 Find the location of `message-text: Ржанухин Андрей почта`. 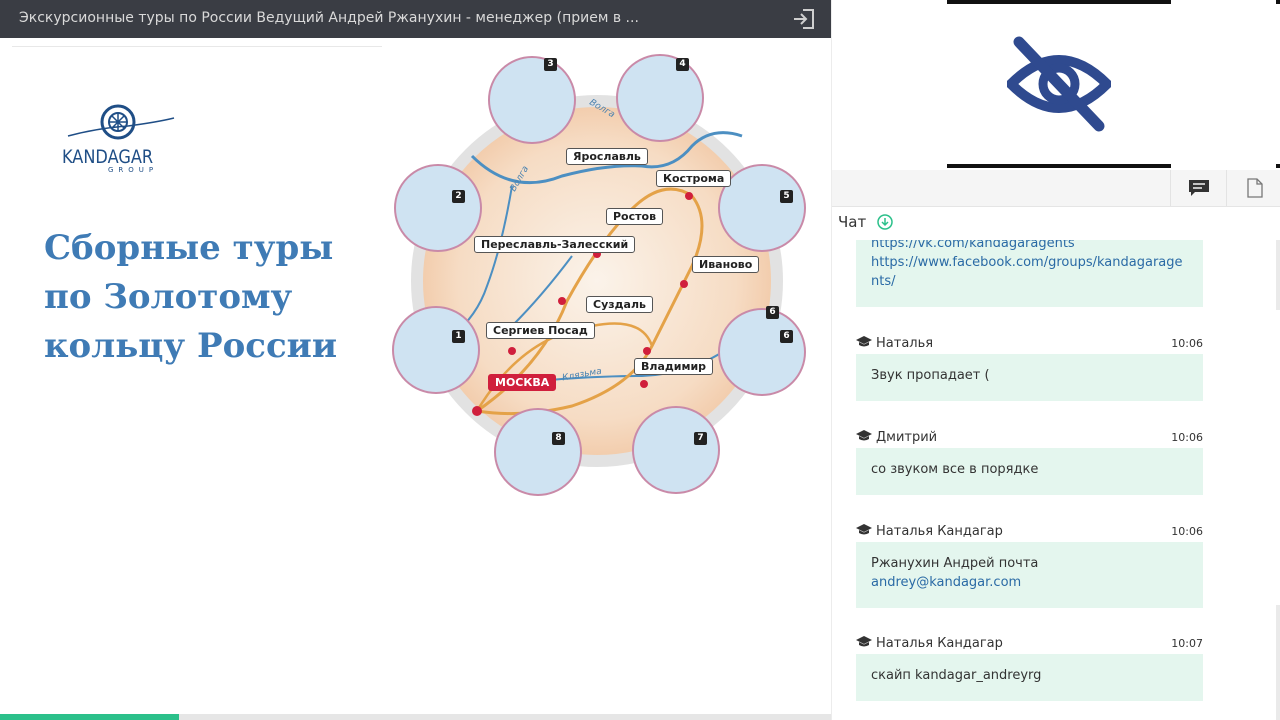

message-text: Ржанухин Андрей почта is located at coordinates (955, 563).